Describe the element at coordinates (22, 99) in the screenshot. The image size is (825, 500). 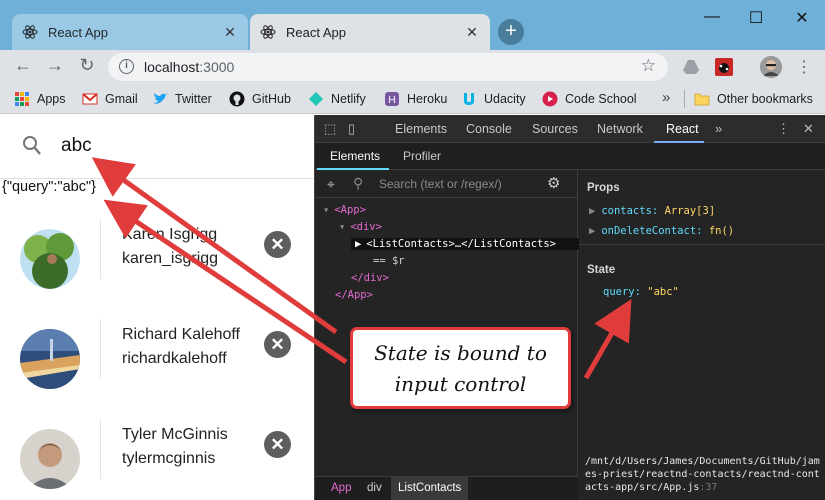
I see `apps-grid-icon` at that location.